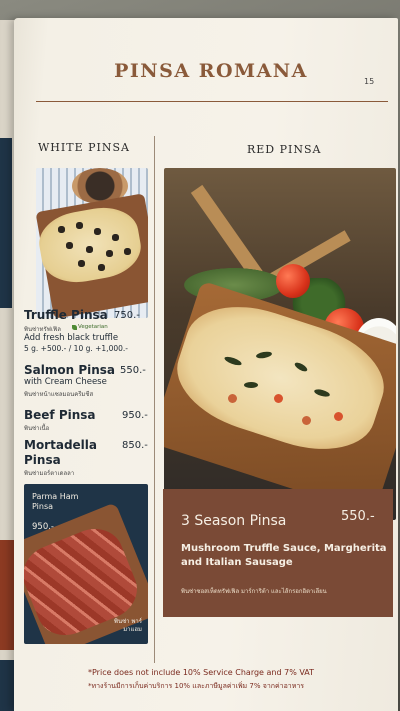  What do you see at coordinates (37, 428) in the screenshot?
I see `beef-pinsa-thai: พินซ่าเนื้อ` at bounding box center [37, 428].